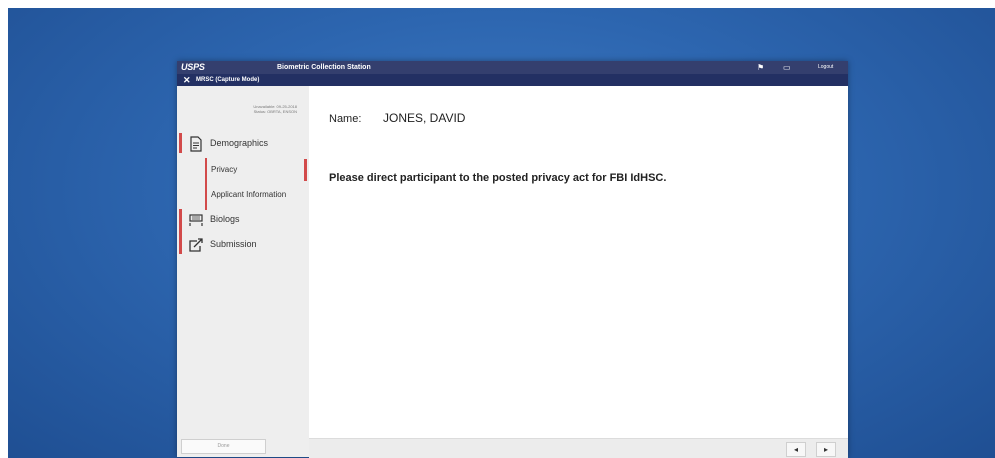 Image resolution: width=995 pixels, height=458 pixels. I want to click on next-button: ▸, so click(826, 449).